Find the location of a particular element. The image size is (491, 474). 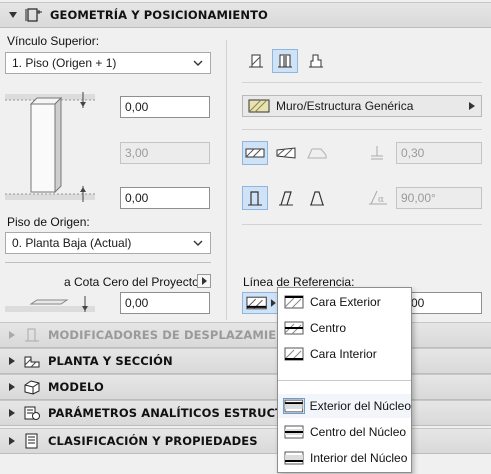

core-center-icon is located at coordinates (294, 432).